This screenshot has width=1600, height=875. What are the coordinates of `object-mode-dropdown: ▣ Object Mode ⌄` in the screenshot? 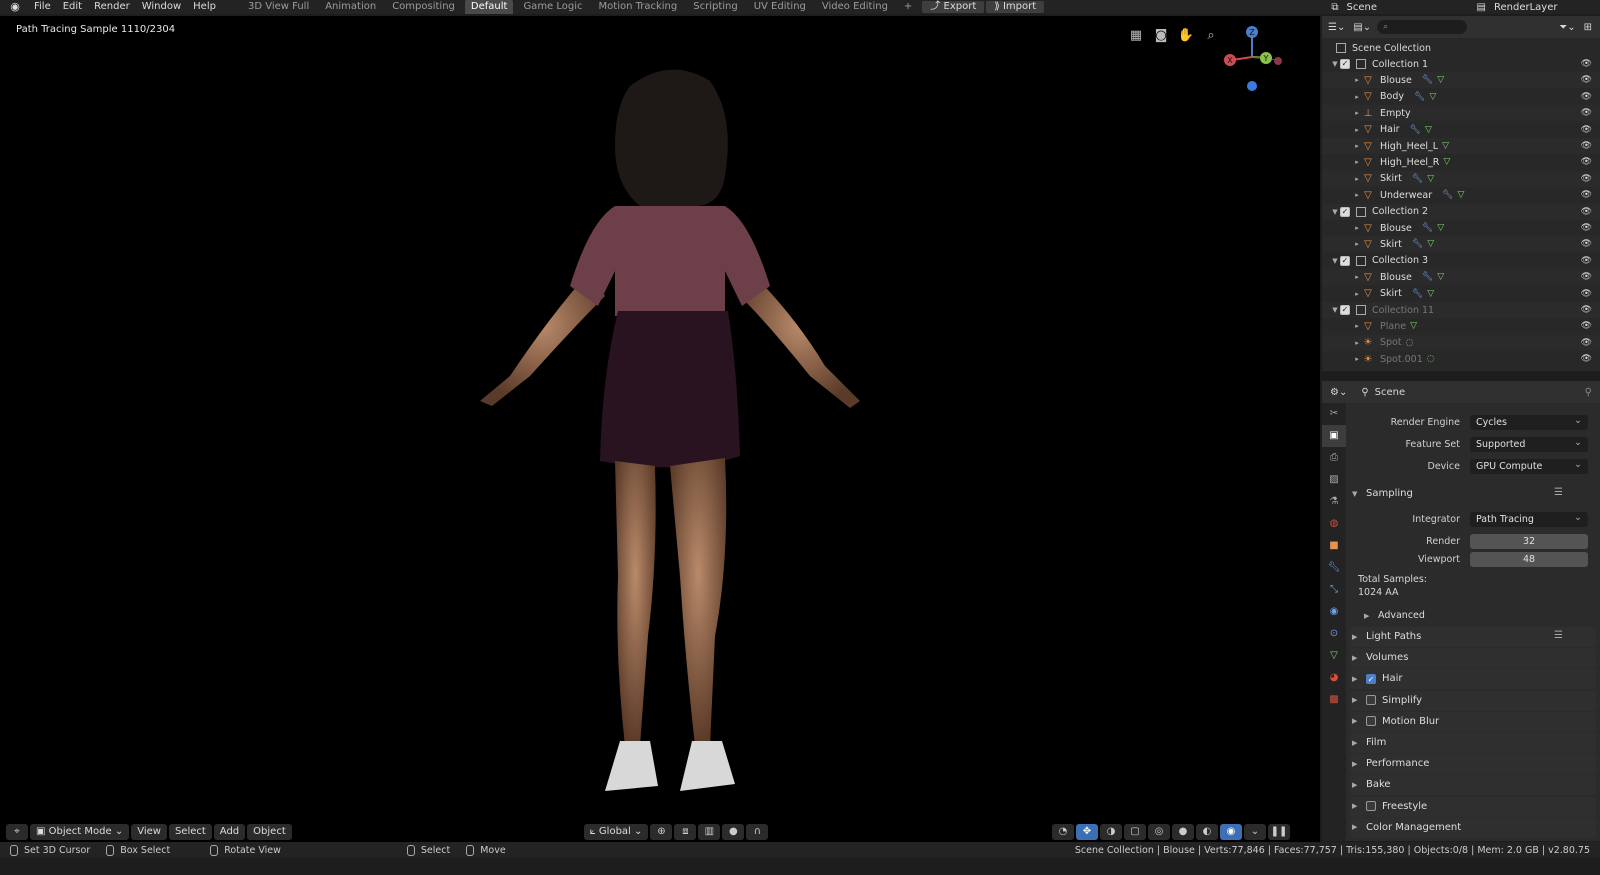 It's located at (80, 832).